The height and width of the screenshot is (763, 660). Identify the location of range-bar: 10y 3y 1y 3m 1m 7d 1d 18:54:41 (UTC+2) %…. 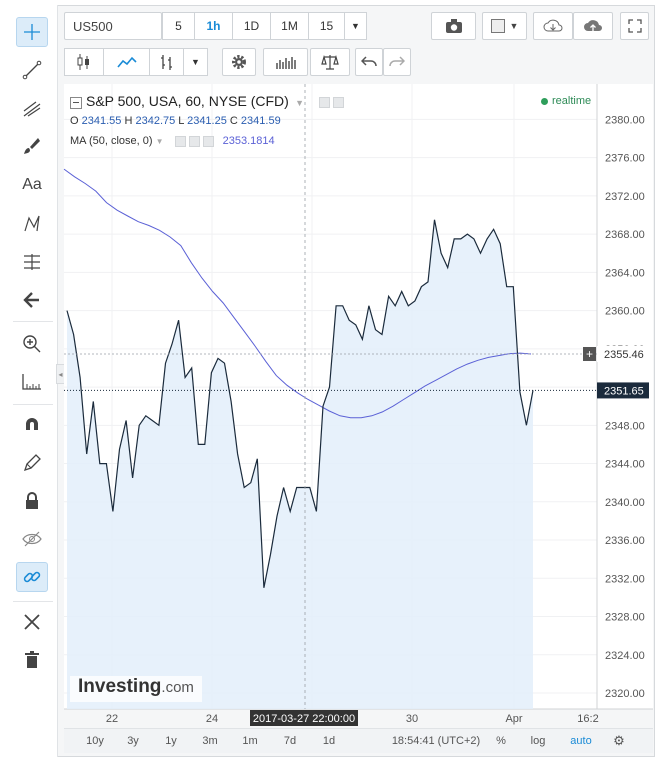
(358, 740).